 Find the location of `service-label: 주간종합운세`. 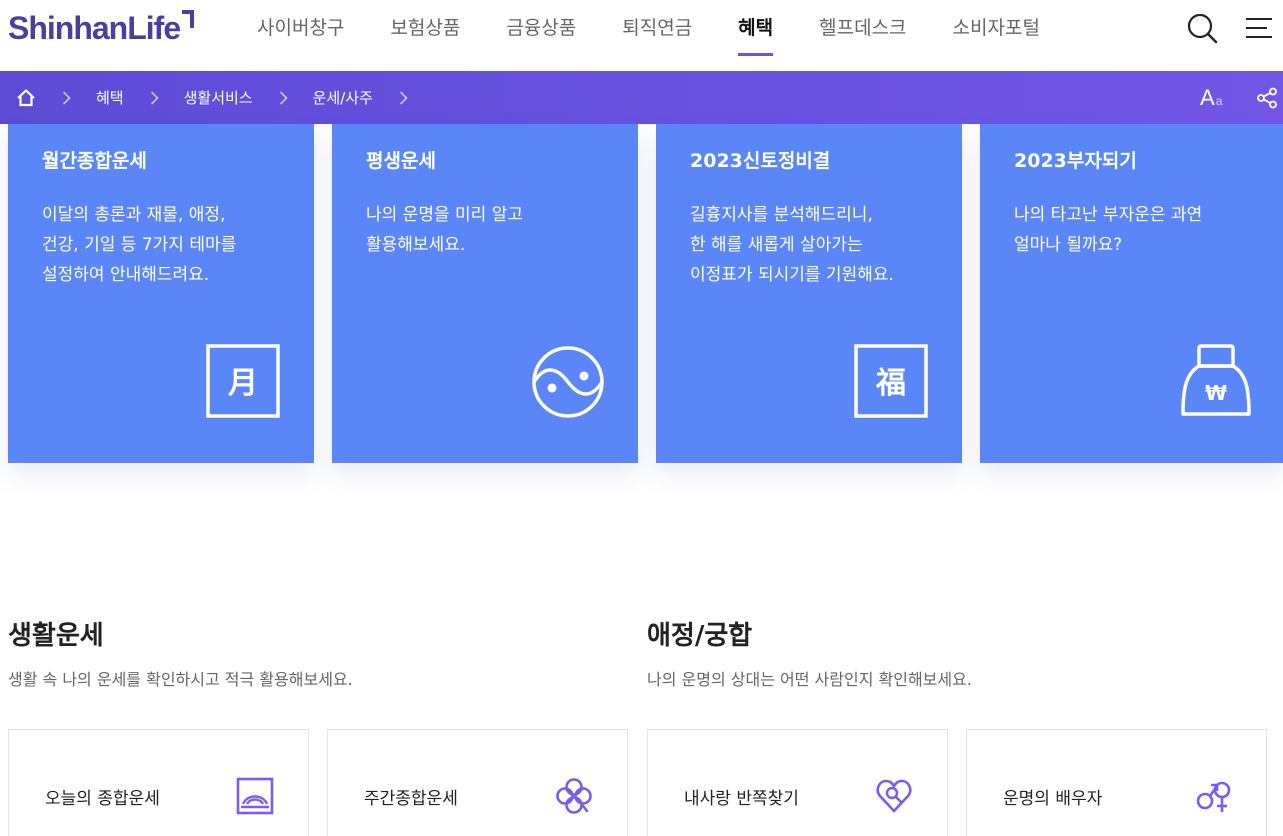

service-label: 주간종합운세 is located at coordinates (411, 799).